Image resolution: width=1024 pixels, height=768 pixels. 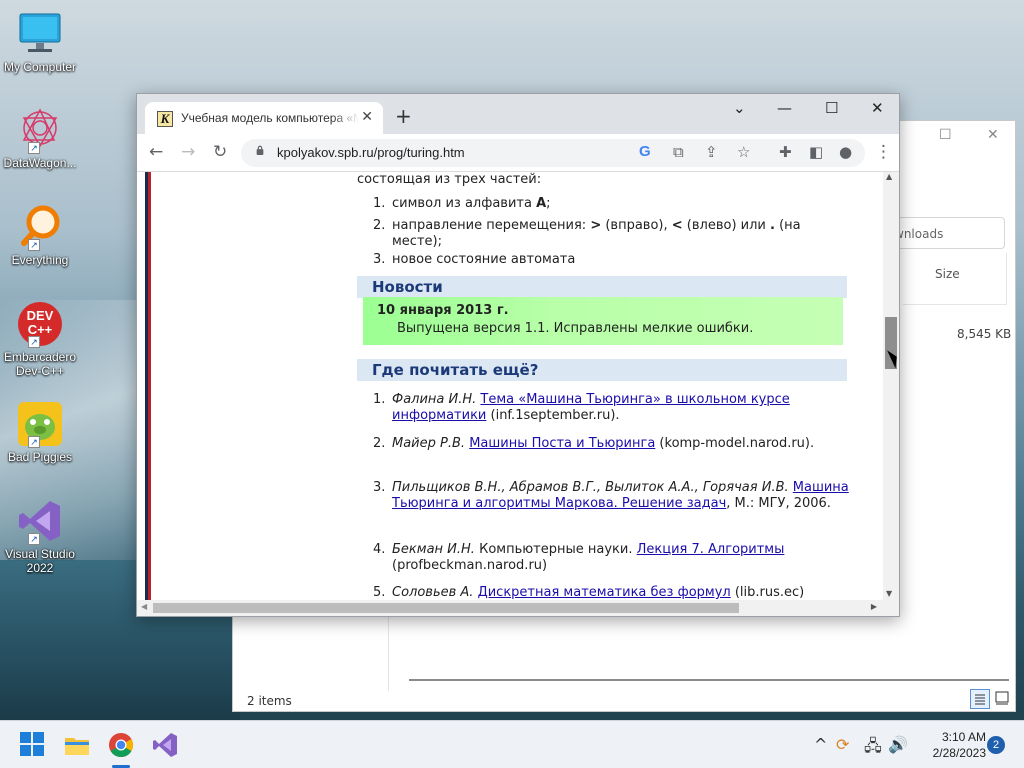 I want to click on system-clock: 3:10 AM 2/28/2023, so click(x=951, y=745).